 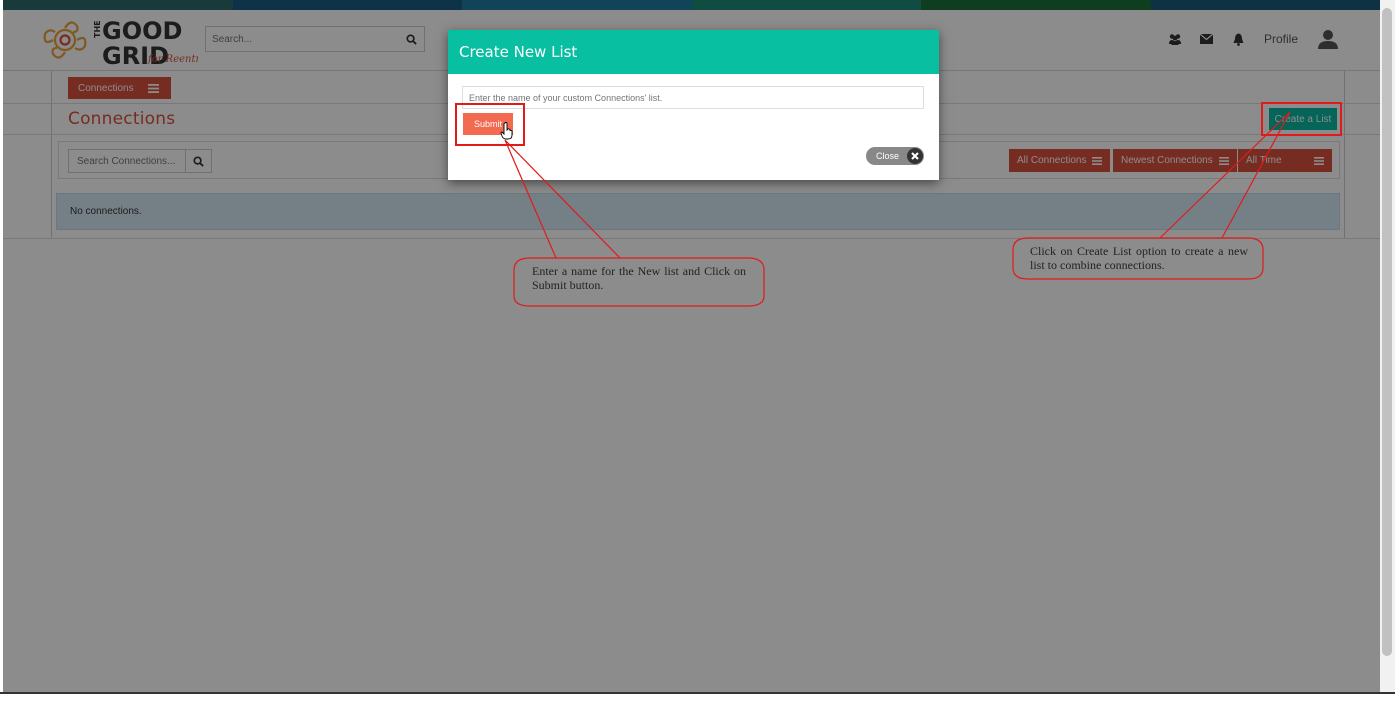 I want to click on close-button: Close, so click(x=895, y=156).